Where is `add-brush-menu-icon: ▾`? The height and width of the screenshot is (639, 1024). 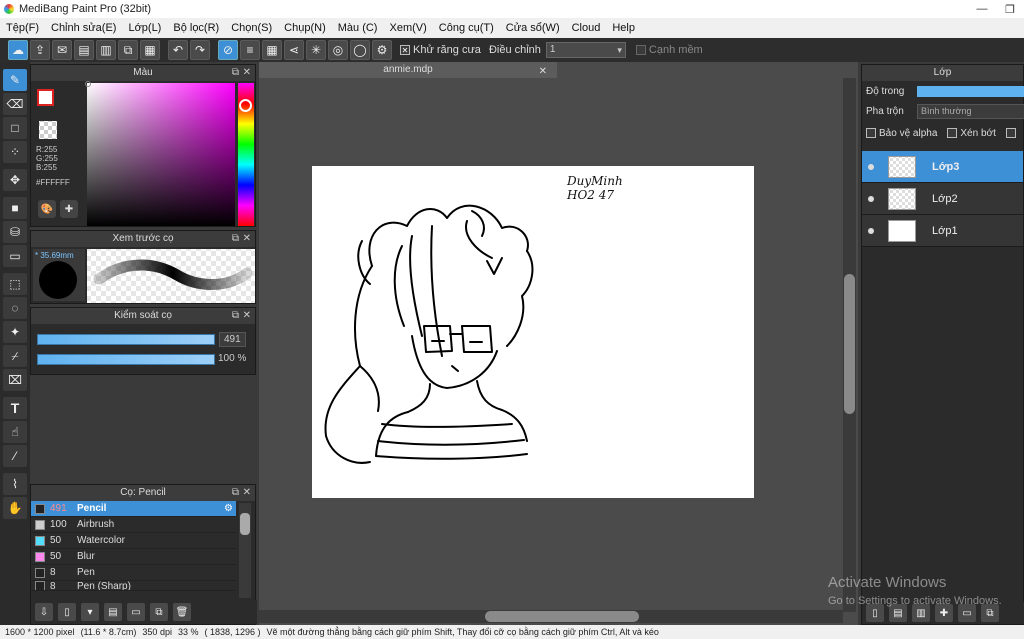
add-brush-menu-icon: ▾ is located at coordinates (90, 612).